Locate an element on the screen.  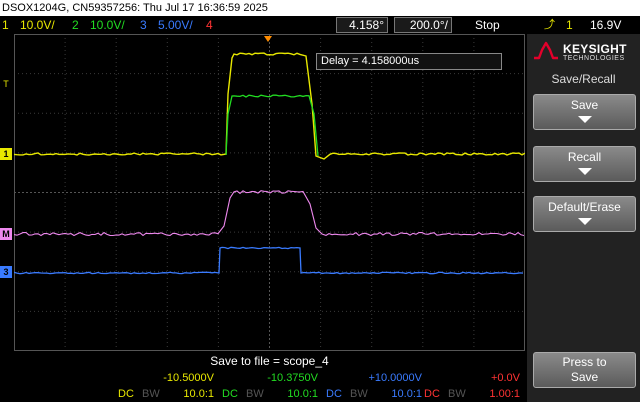
default-erase-button: Default/Erase is located at coordinates (584, 214).